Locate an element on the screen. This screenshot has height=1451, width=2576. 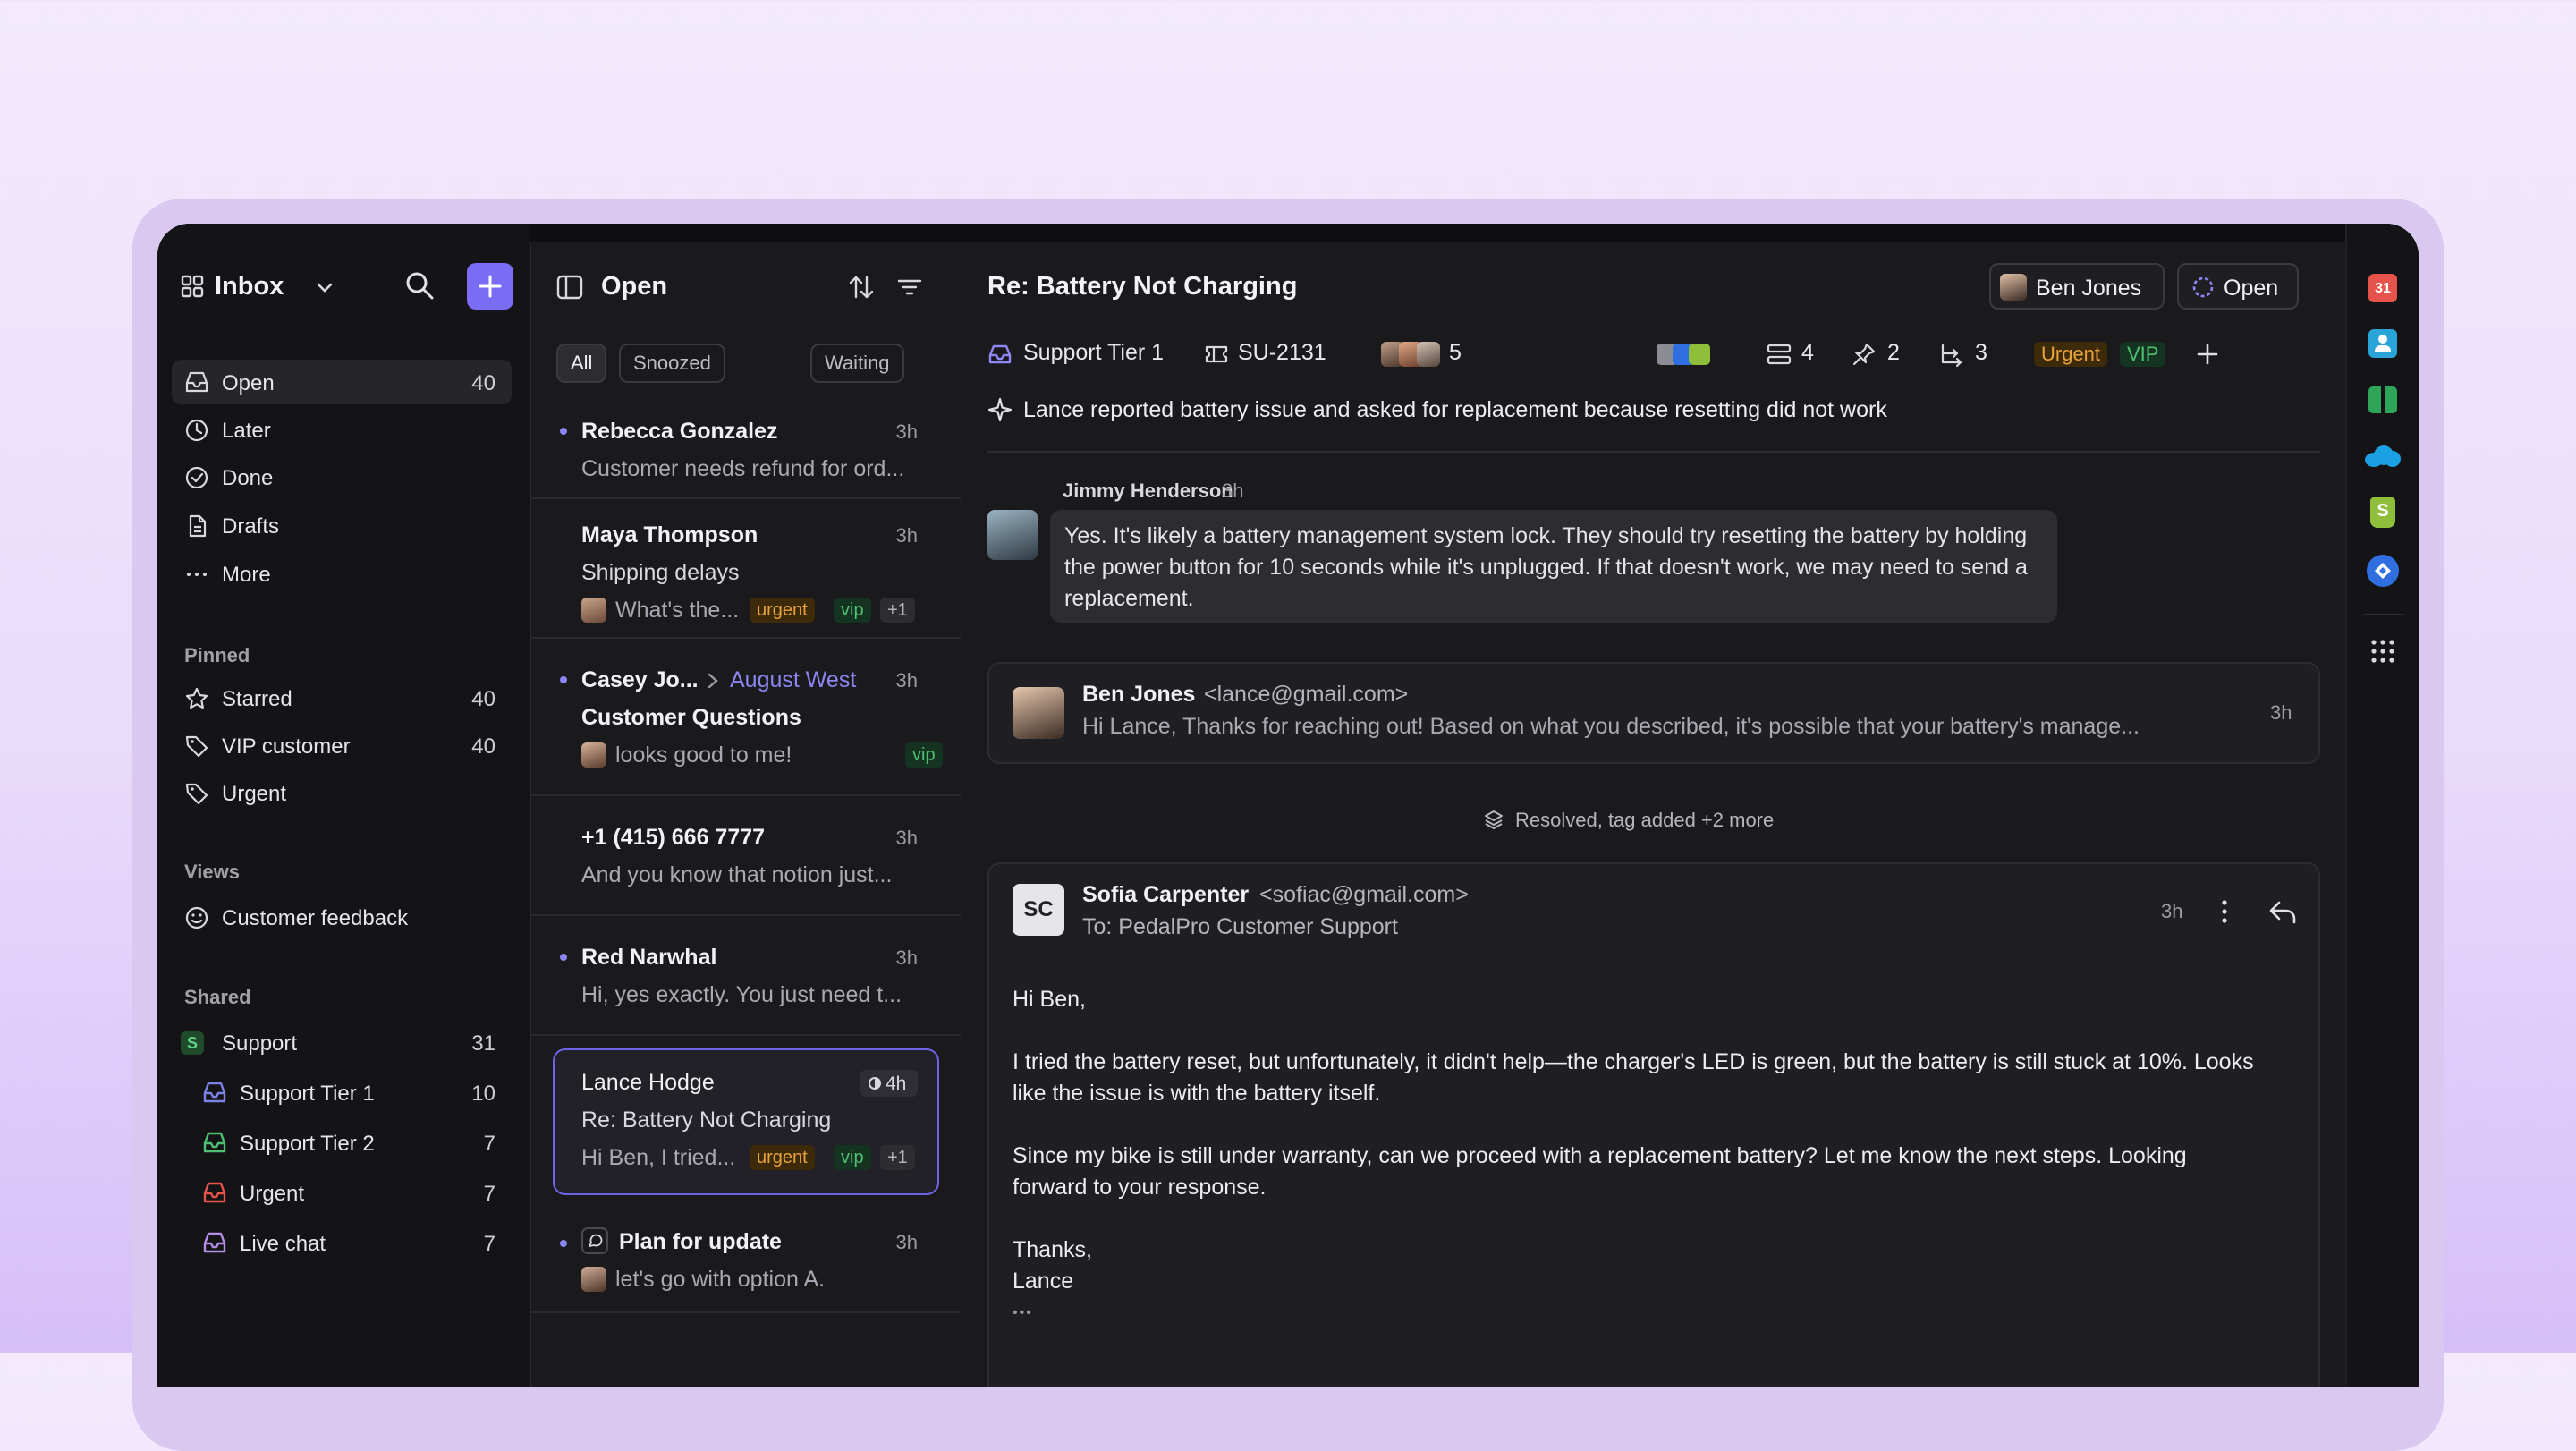
reply-author: Ben Jones is located at coordinates (1139, 694).